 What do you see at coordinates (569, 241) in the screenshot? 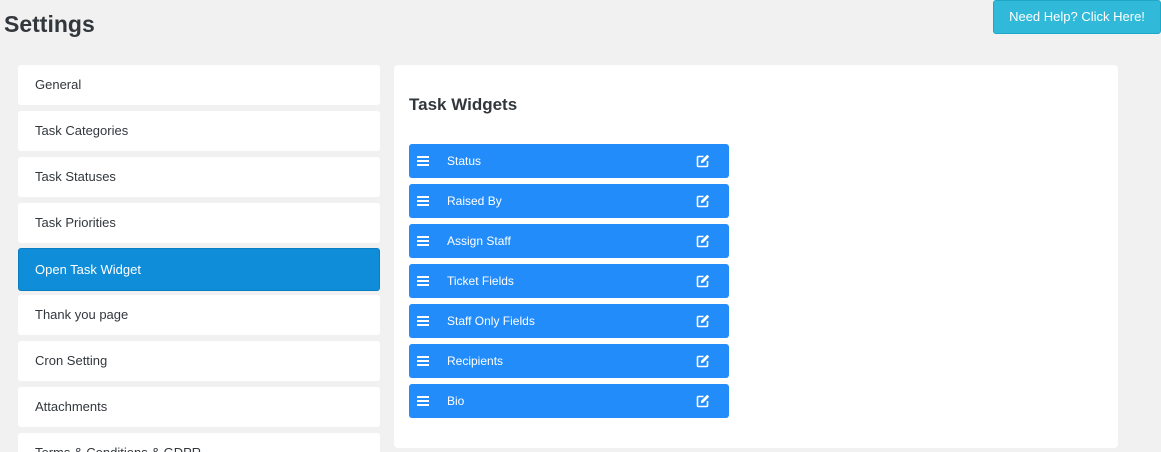
I see `widget-item-assign-staff: Assign Staff` at bounding box center [569, 241].